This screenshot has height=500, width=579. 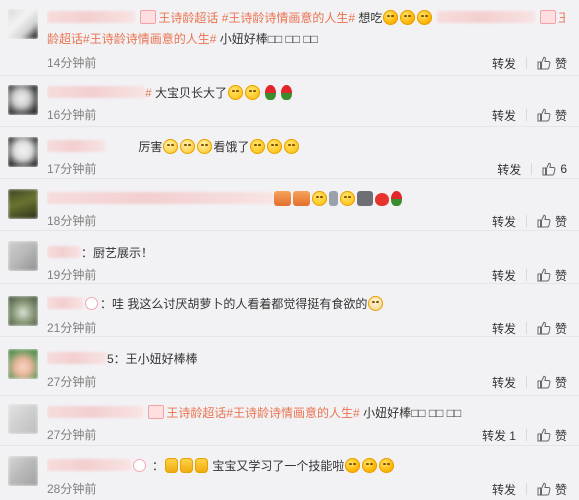 What do you see at coordinates (139, 465) in the screenshot?
I see `member-badge-icon` at bounding box center [139, 465].